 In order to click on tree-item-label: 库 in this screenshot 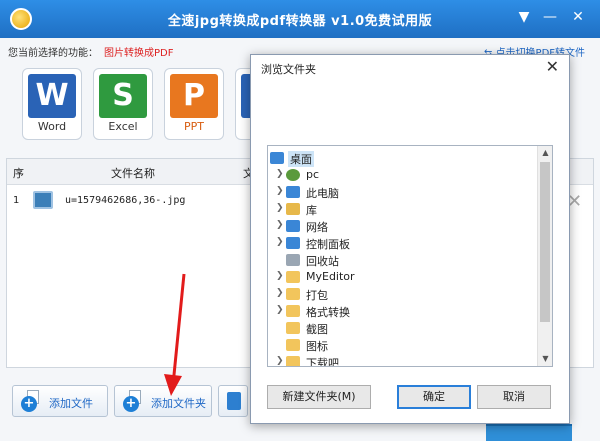, I will do `click(311, 210)`.